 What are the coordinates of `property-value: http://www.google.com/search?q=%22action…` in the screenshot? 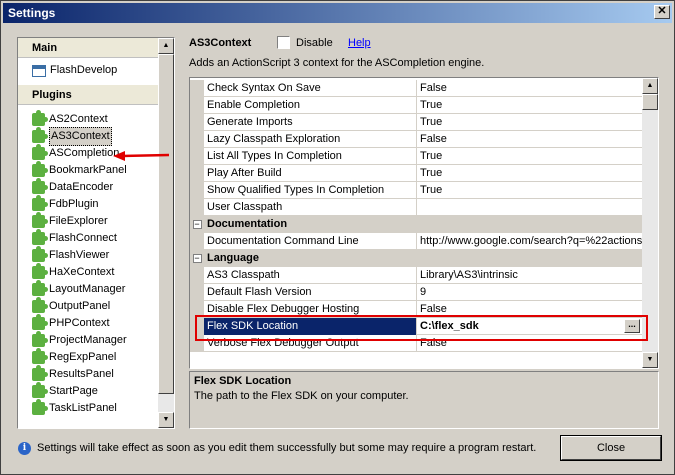 It's located at (529, 241).